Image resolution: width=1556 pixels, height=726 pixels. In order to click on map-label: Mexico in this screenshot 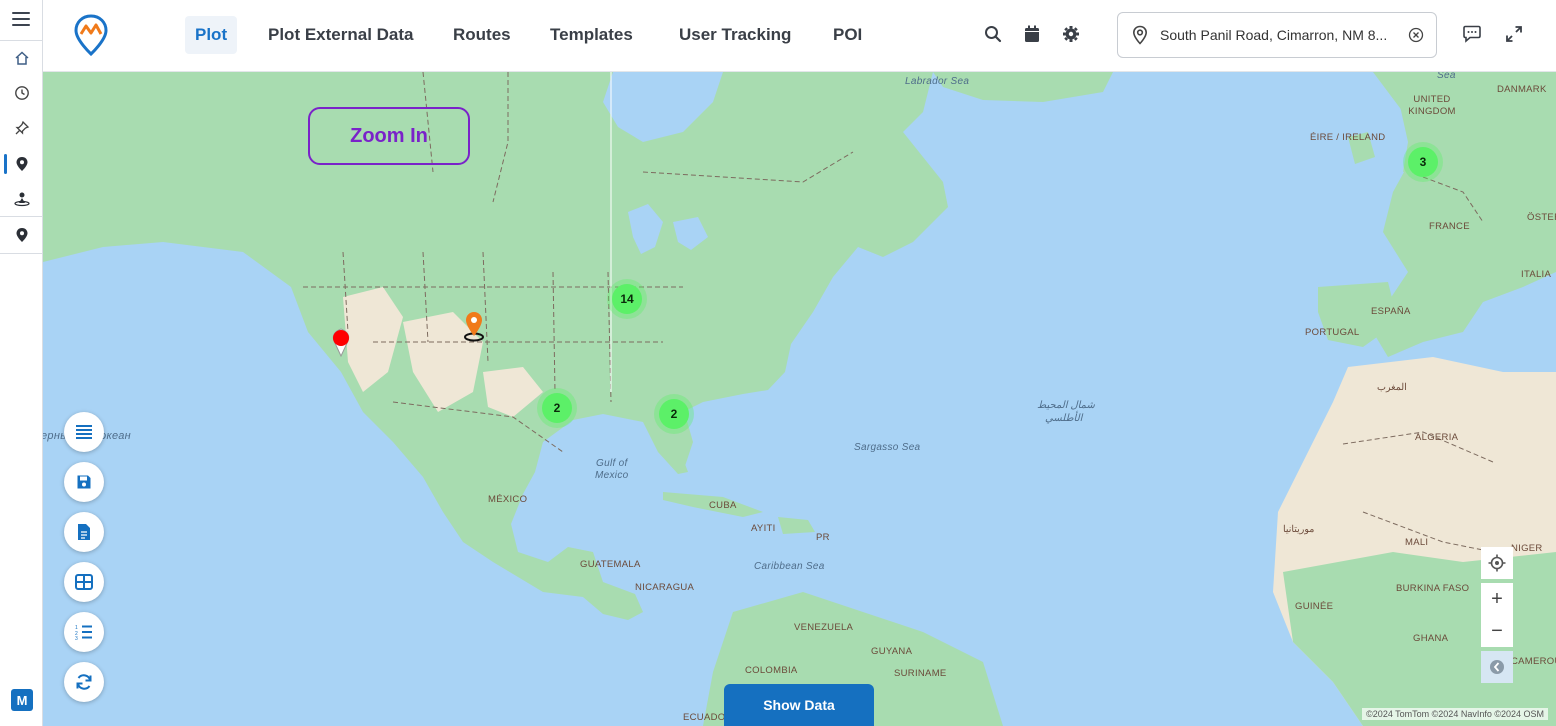, I will do `click(612, 475)`.